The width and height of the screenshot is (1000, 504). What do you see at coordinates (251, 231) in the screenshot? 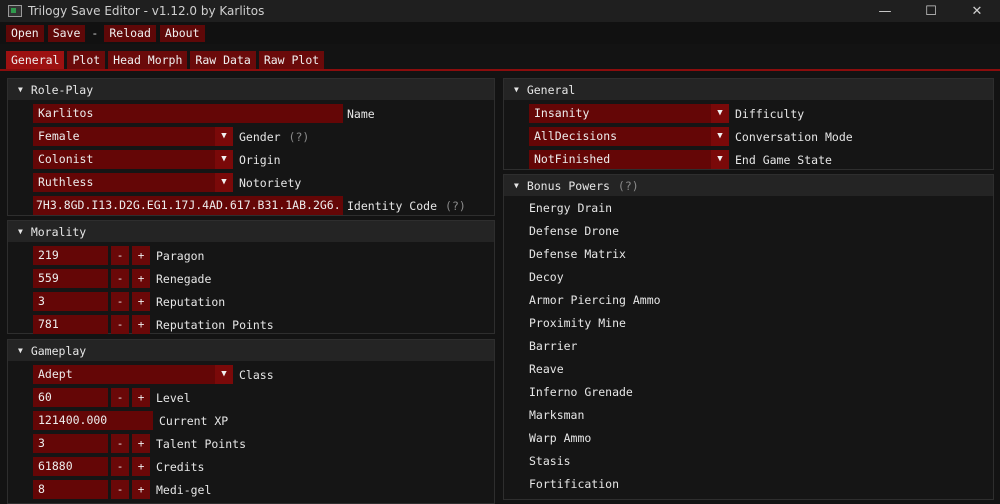
I see `morality-header: ▼ Morality` at bounding box center [251, 231].